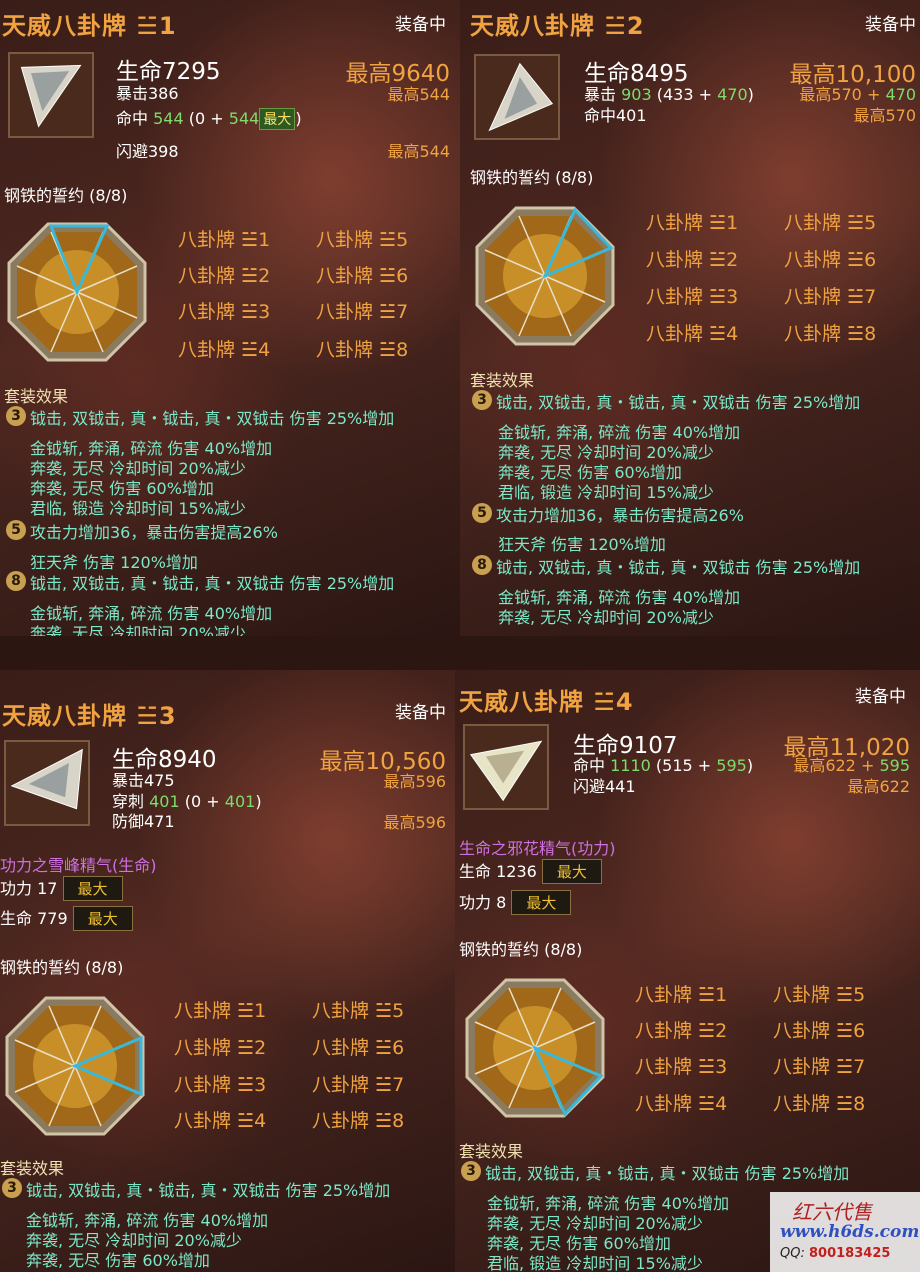  I want to click on spirit-stat-label: 功力 8, so click(483, 902).